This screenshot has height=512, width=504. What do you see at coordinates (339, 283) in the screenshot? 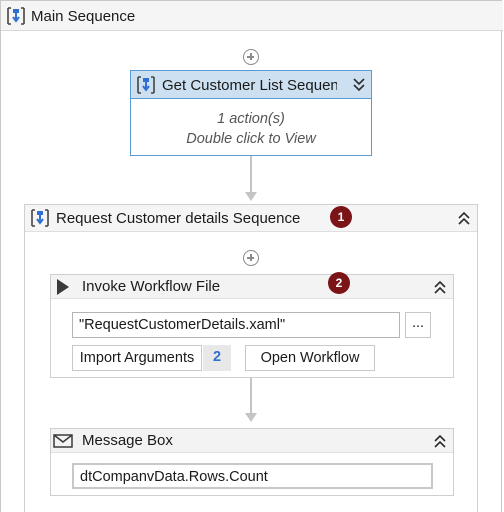
I see `step-badge-2: 2` at bounding box center [339, 283].